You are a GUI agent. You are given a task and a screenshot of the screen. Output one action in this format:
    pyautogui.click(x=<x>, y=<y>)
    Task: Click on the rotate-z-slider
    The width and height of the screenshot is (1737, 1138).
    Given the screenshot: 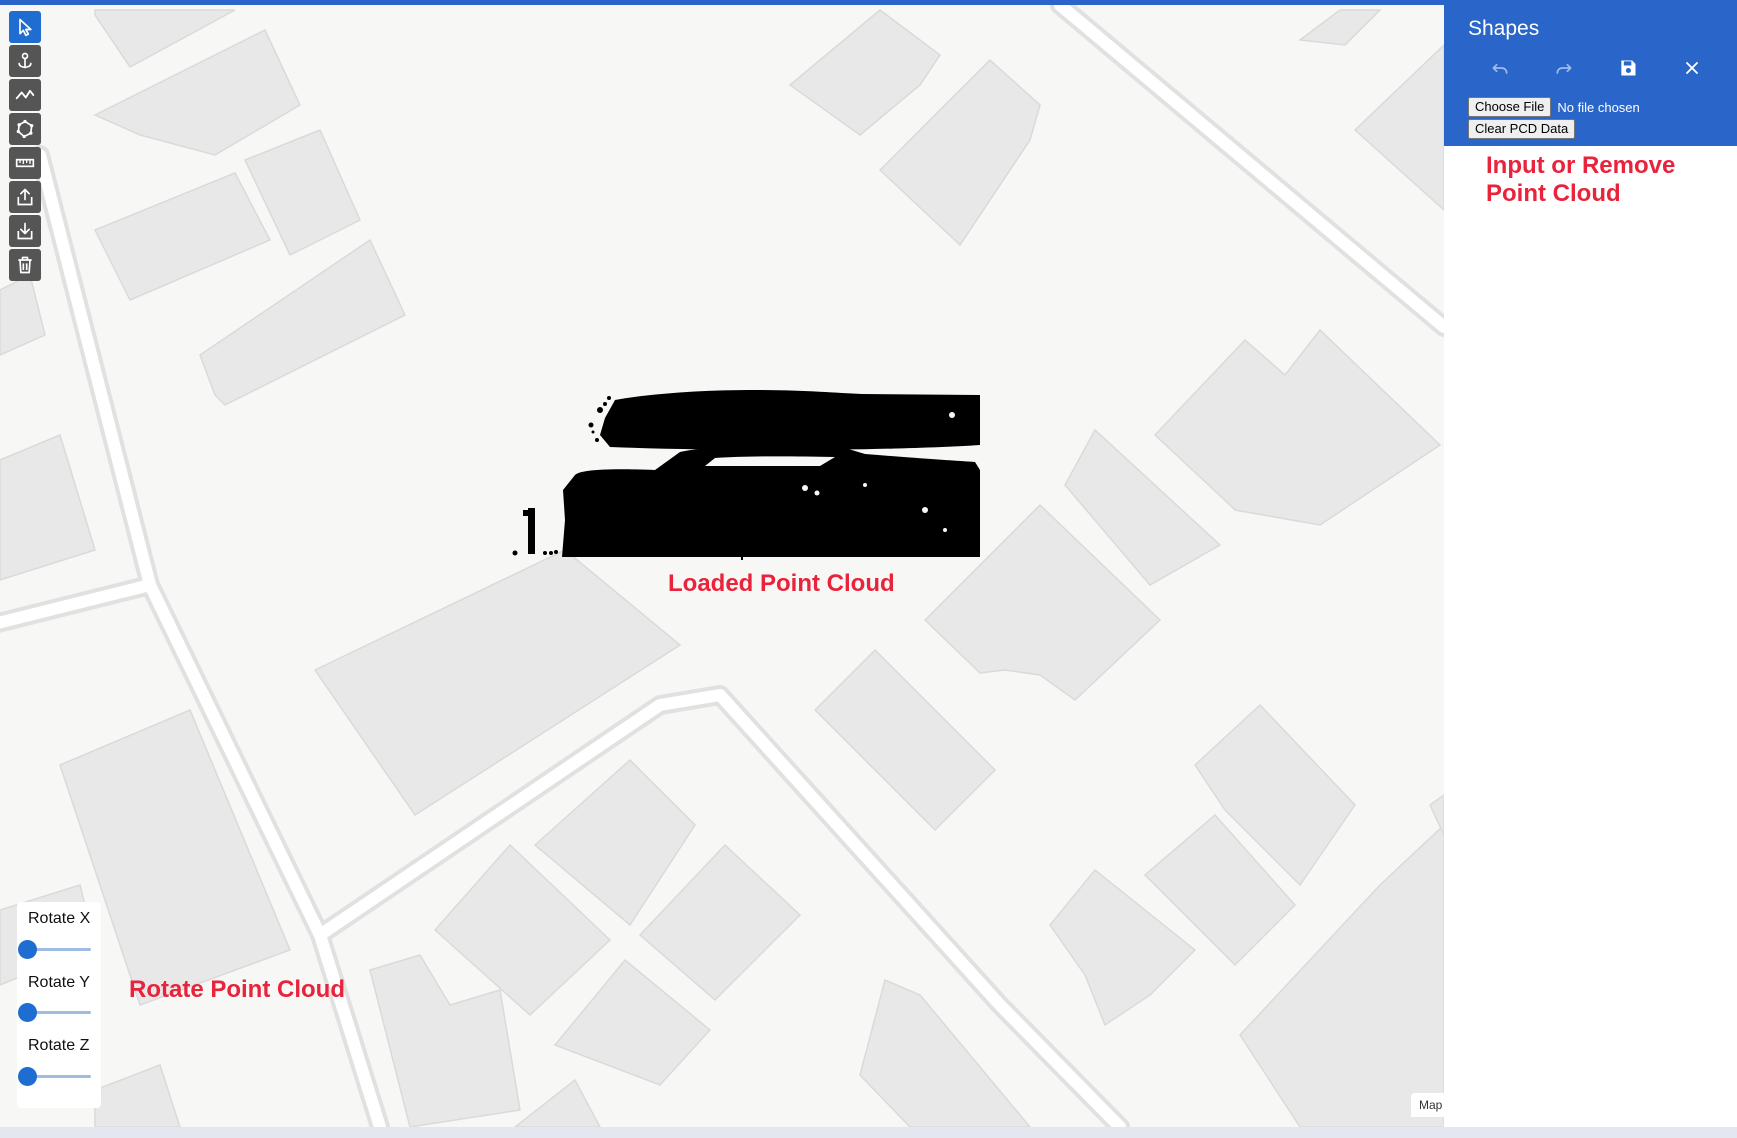 What is the action you would take?
    pyautogui.click(x=54, y=1077)
    